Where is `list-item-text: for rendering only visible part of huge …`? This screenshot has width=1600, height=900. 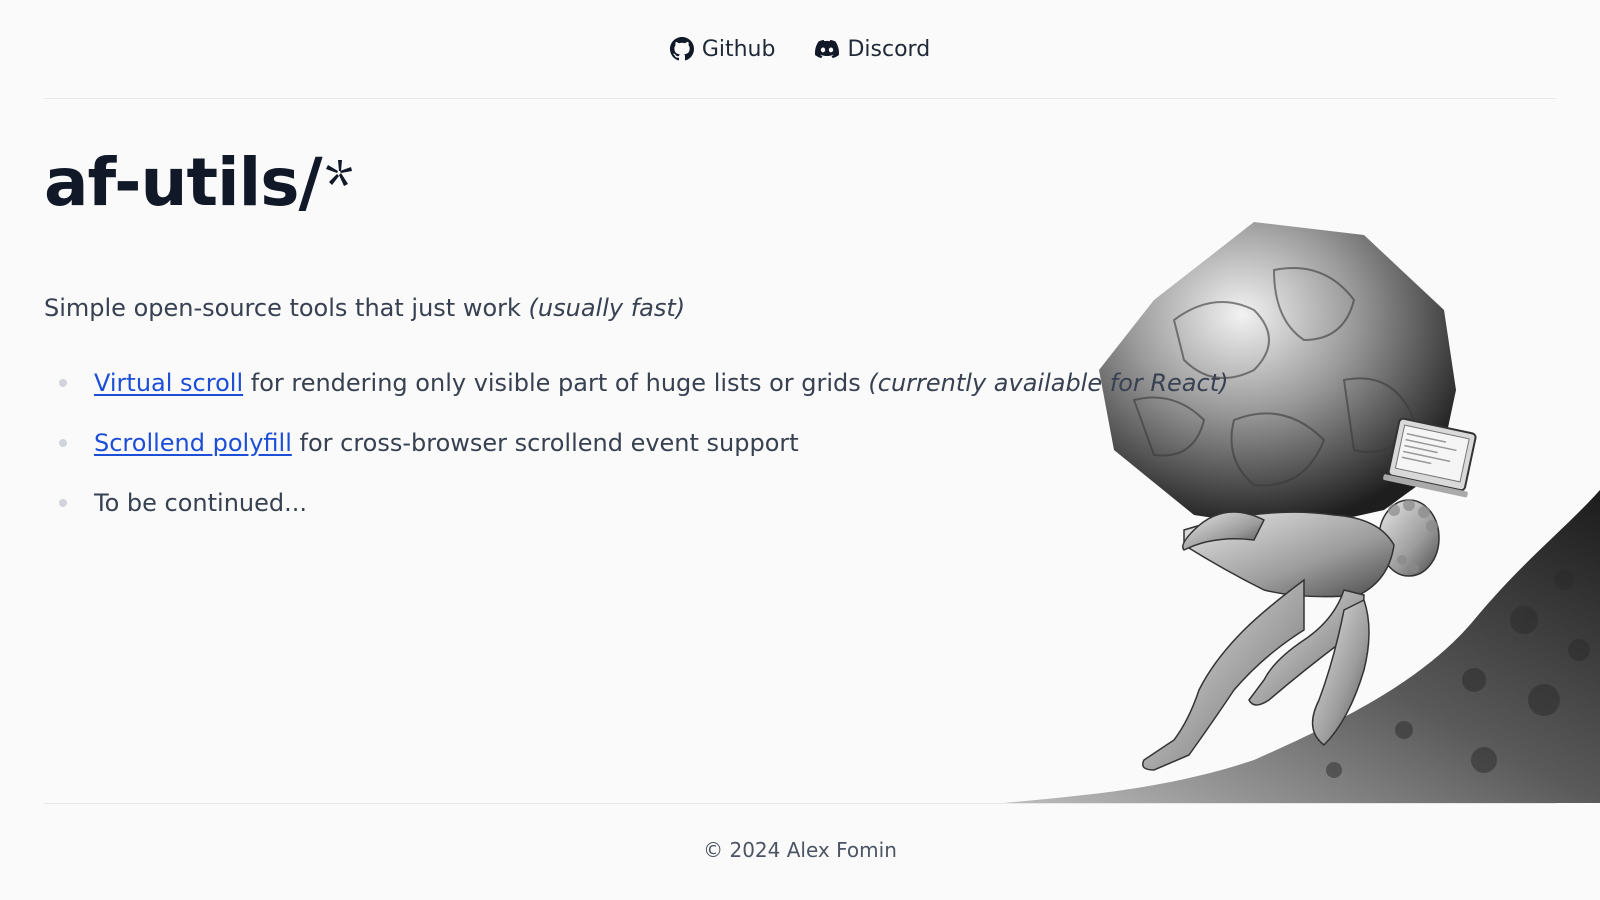
list-item-text: for rendering only visible part of huge … is located at coordinates (556, 383).